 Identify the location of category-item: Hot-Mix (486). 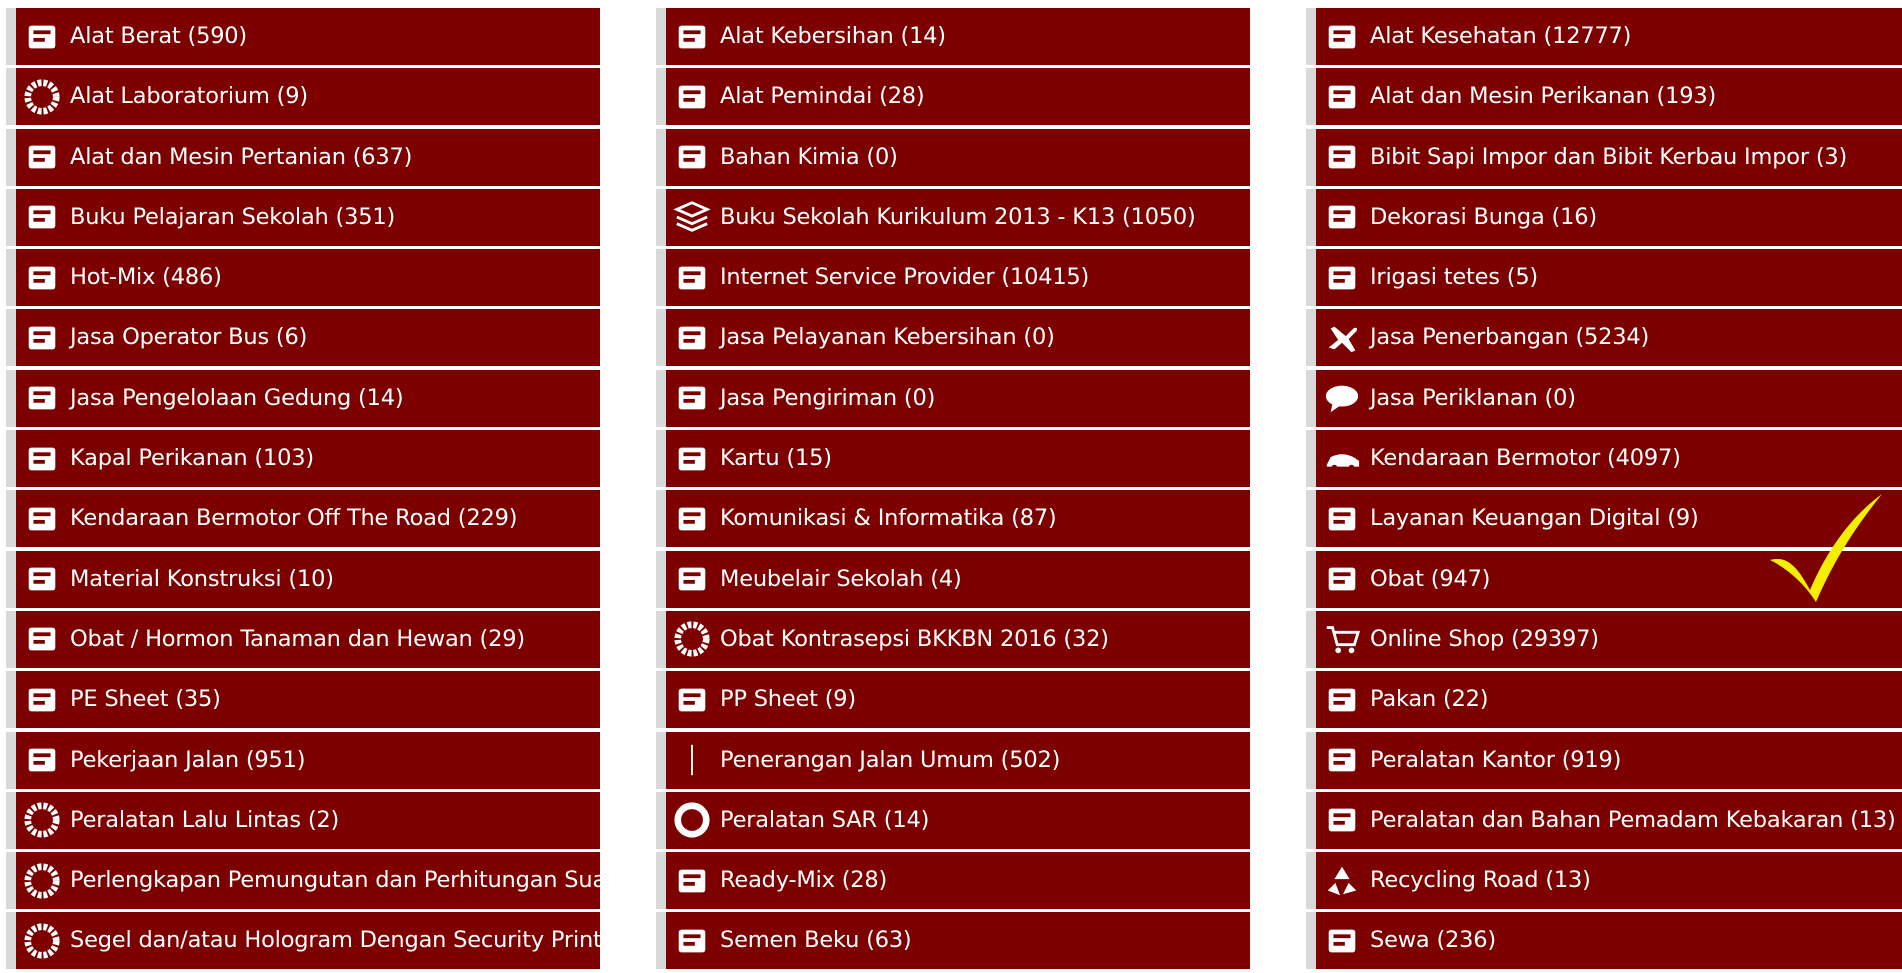
(303, 278).